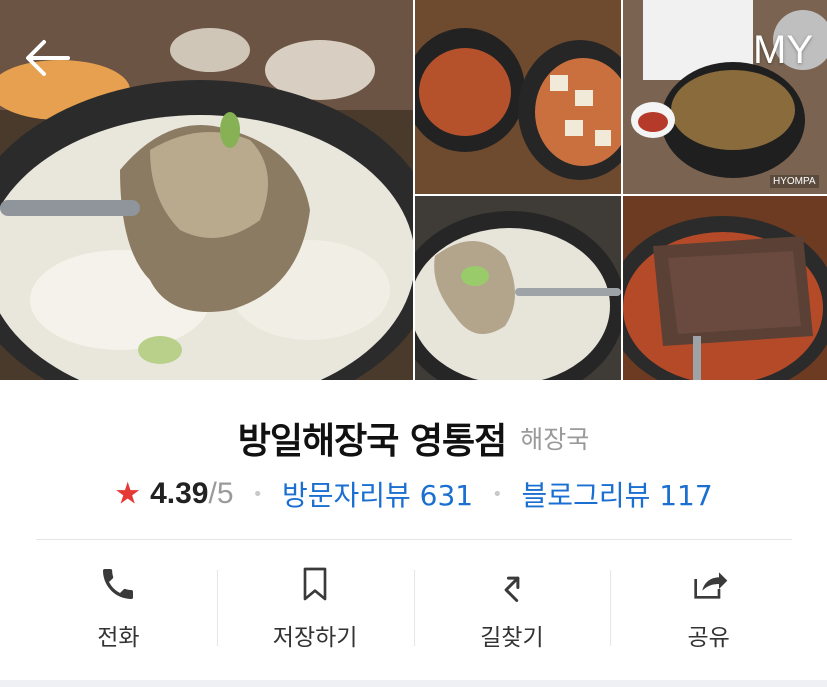 This screenshot has height=687, width=827. I want to click on call-label: 전화, so click(118, 638).